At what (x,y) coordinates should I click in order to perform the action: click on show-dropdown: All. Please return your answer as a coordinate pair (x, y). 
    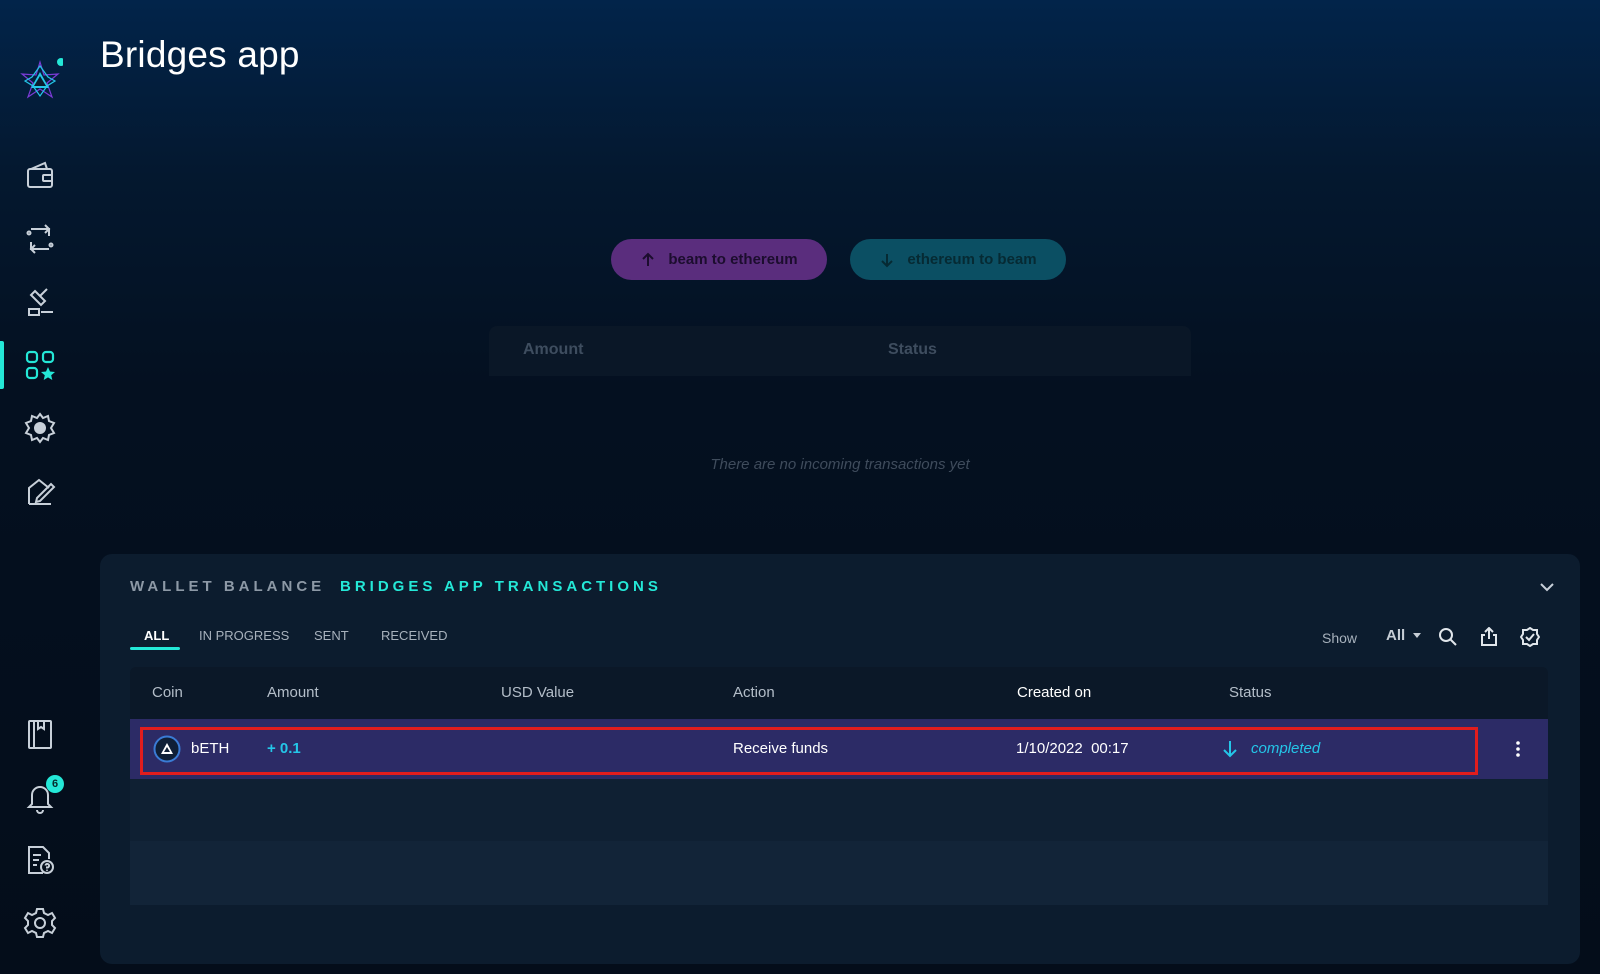
    Looking at the image, I should click on (1404, 635).